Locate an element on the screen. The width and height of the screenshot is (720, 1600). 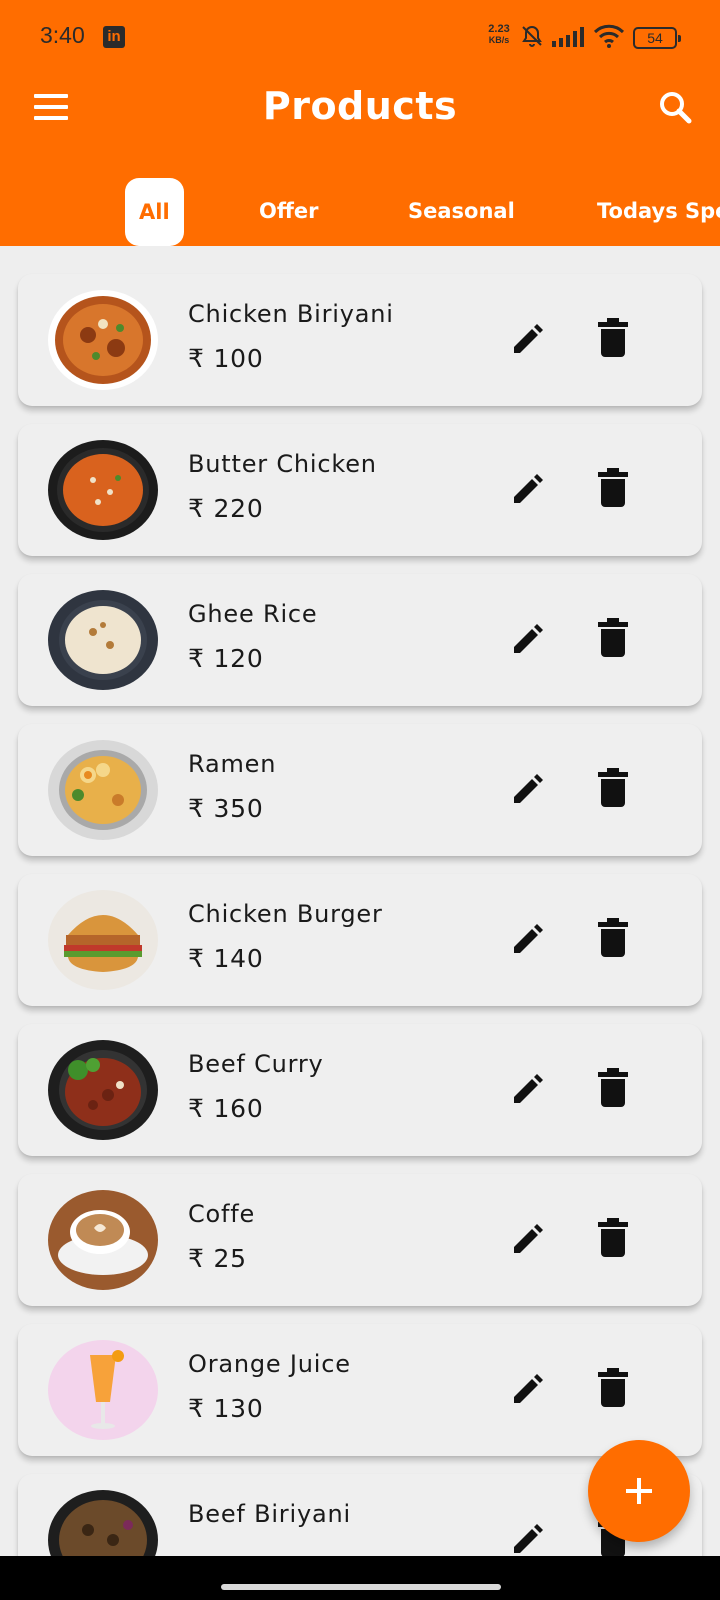
network-speed: 2.23 KB/s is located at coordinates (499, 35).